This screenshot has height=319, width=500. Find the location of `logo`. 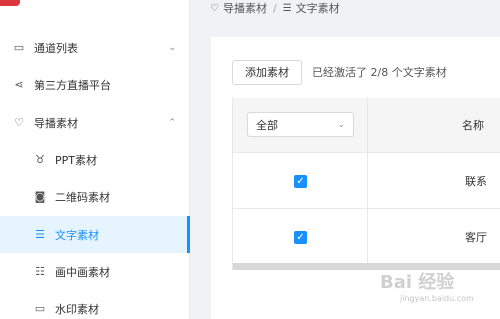

logo is located at coordinates (10, 3).